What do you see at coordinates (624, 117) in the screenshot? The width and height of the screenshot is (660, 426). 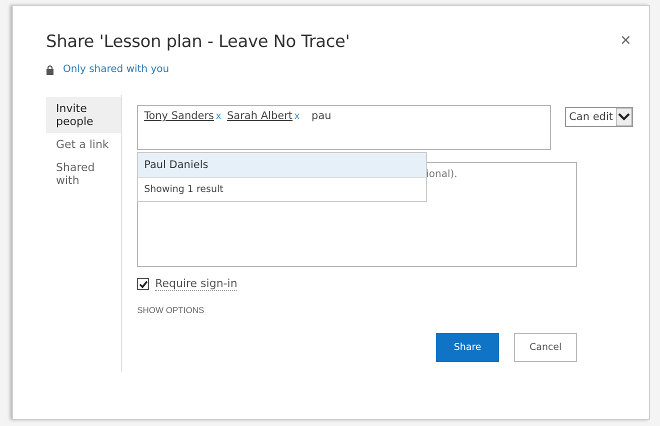 I see `chevron-down-icon` at bounding box center [624, 117].